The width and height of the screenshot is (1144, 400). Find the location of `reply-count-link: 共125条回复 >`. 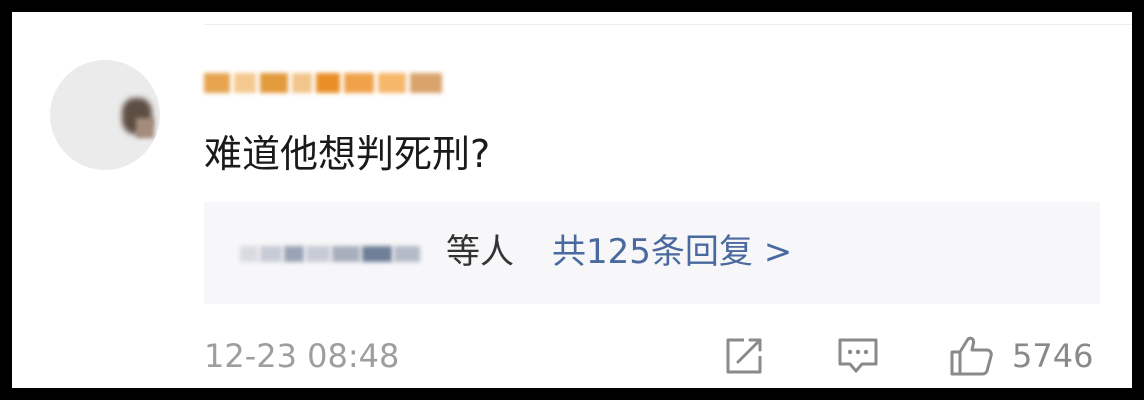

reply-count-link: 共125条回复 > is located at coordinates (672, 252).